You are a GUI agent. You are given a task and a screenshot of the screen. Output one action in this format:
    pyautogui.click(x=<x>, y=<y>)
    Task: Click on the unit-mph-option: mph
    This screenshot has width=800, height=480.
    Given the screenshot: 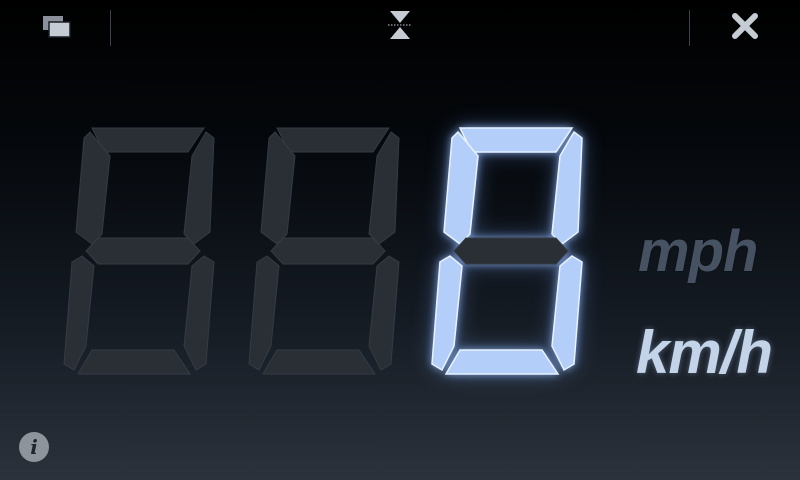 What is the action you would take?
    pyautogui.click(x=698, y=251)
    